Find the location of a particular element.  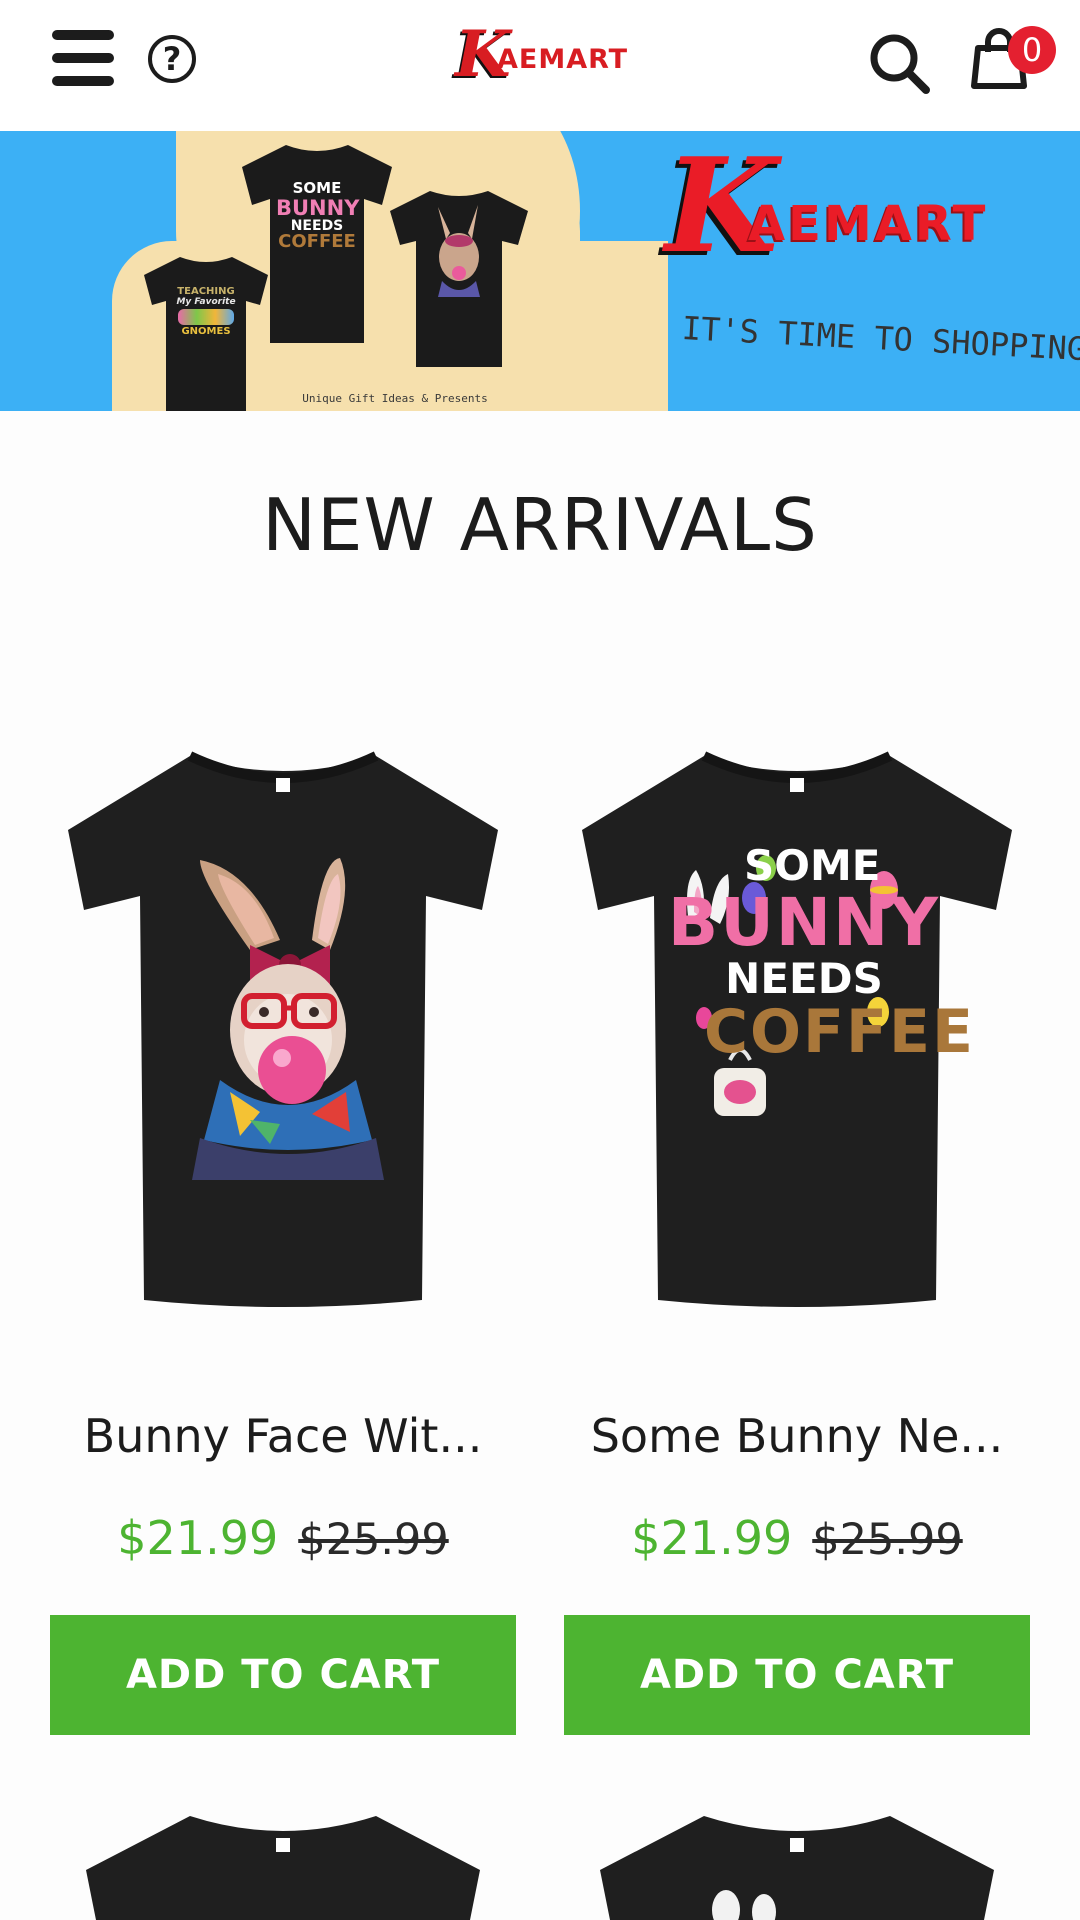

tee-print-line: GNOMES is located at coordinates (206, 331).